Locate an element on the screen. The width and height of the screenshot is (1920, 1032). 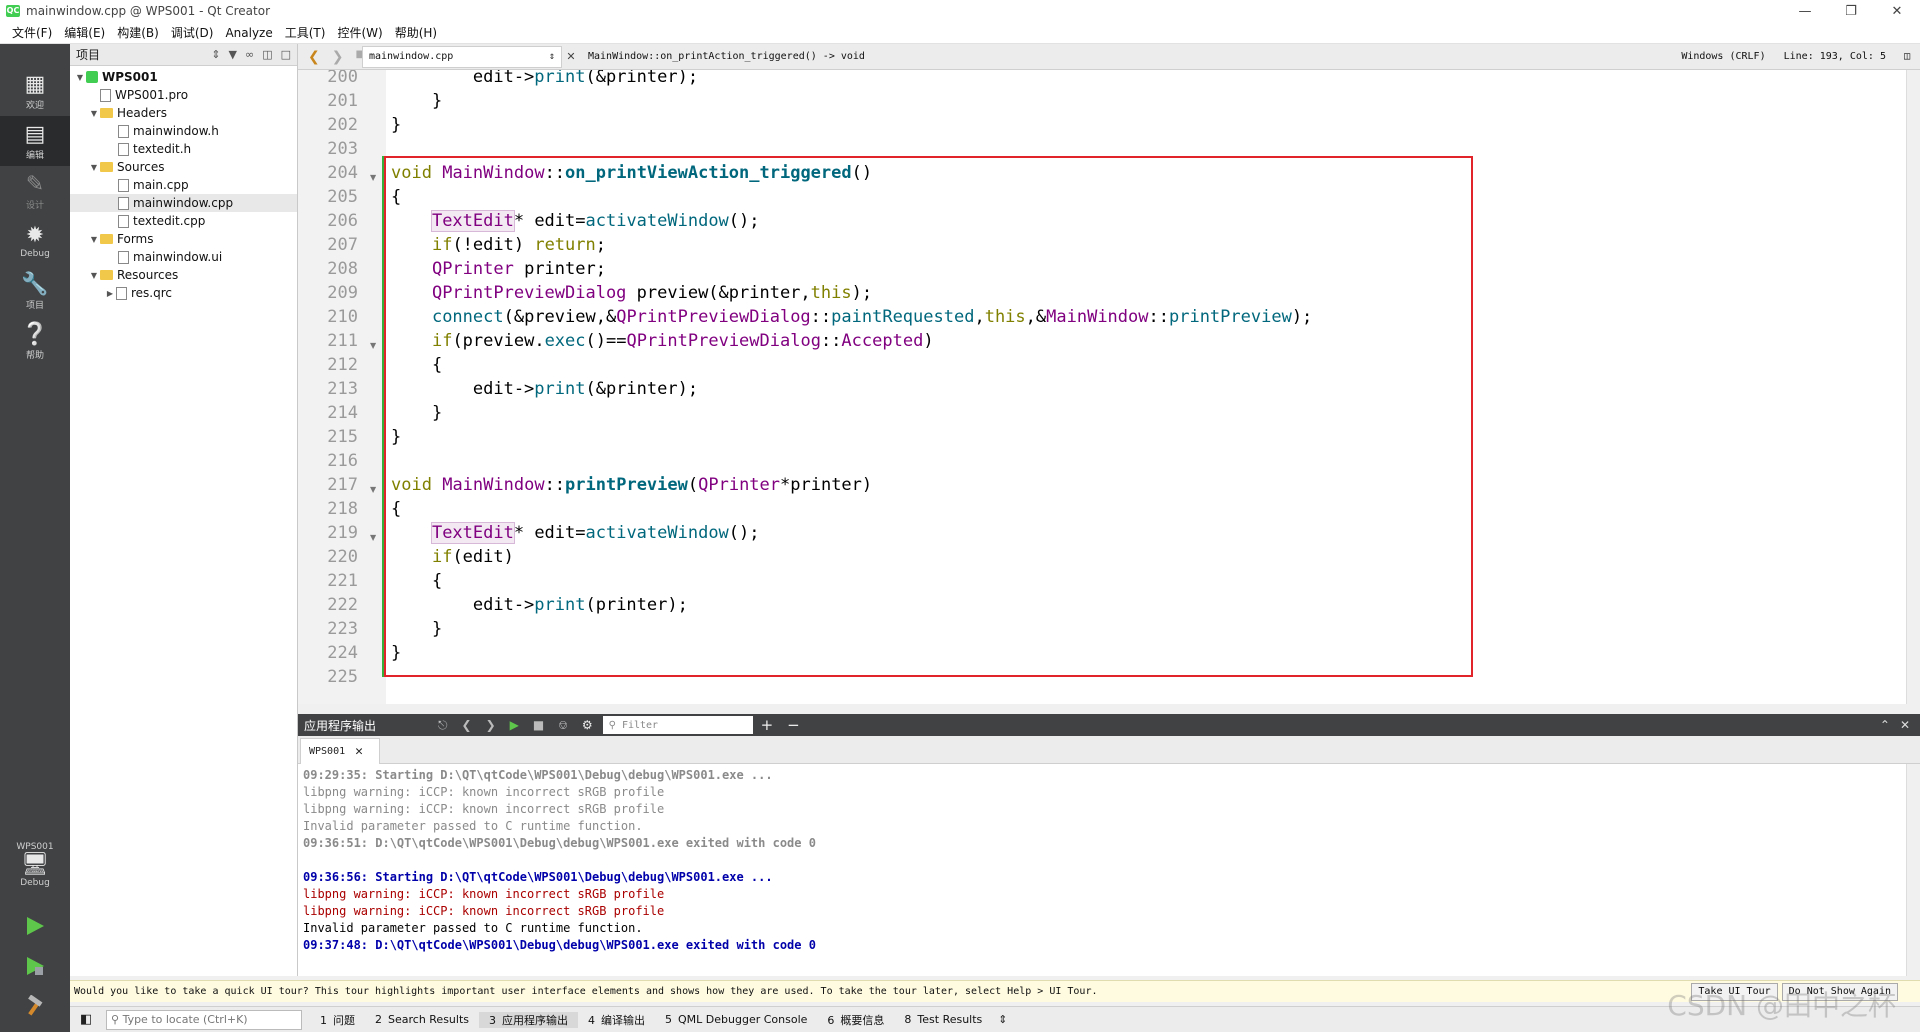
folder-icon is located at coordinates (106, 239).